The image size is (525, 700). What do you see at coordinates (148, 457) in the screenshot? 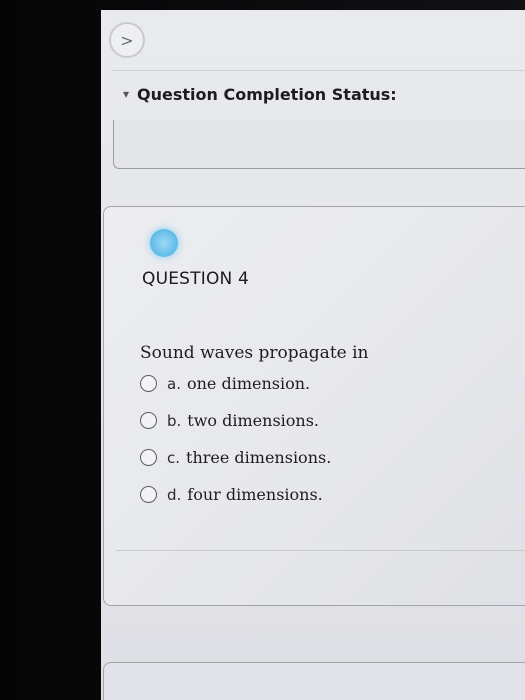
I see `radio-button-c` at bounding box center [148, 457].